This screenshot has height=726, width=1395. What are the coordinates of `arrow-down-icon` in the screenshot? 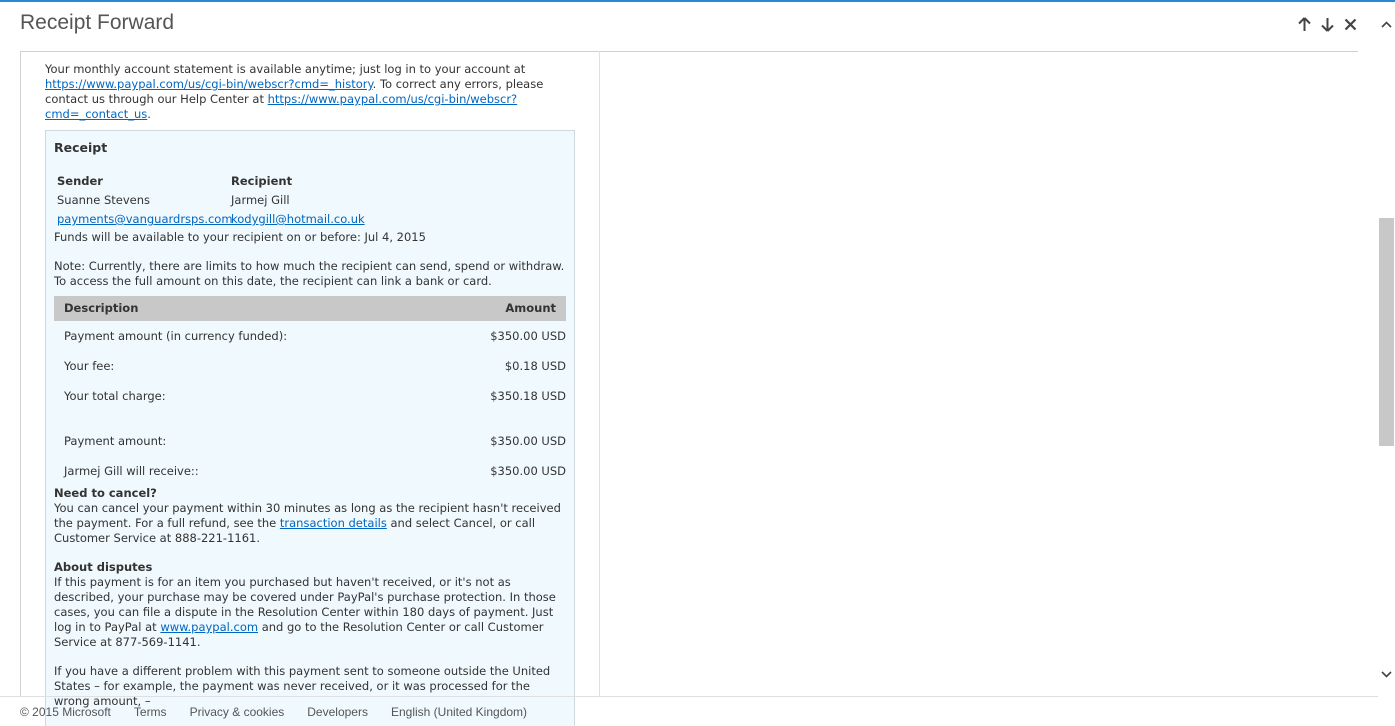 It's located at (1327, 24).